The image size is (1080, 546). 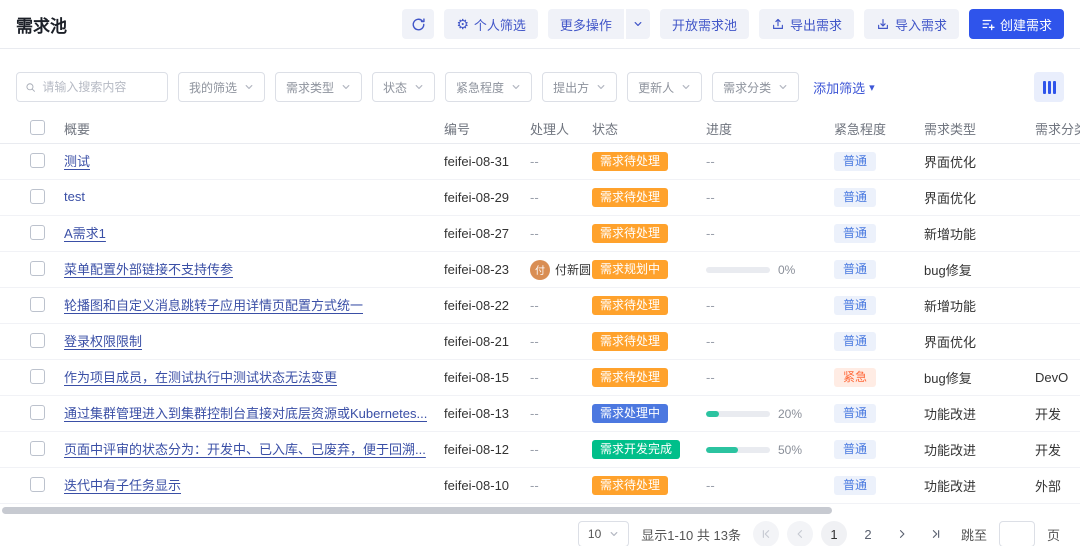 What do you see at coordinates (254, 128) in the screenshot?
I see `col-header-summary: 概要` at bounding box center [254, 128].